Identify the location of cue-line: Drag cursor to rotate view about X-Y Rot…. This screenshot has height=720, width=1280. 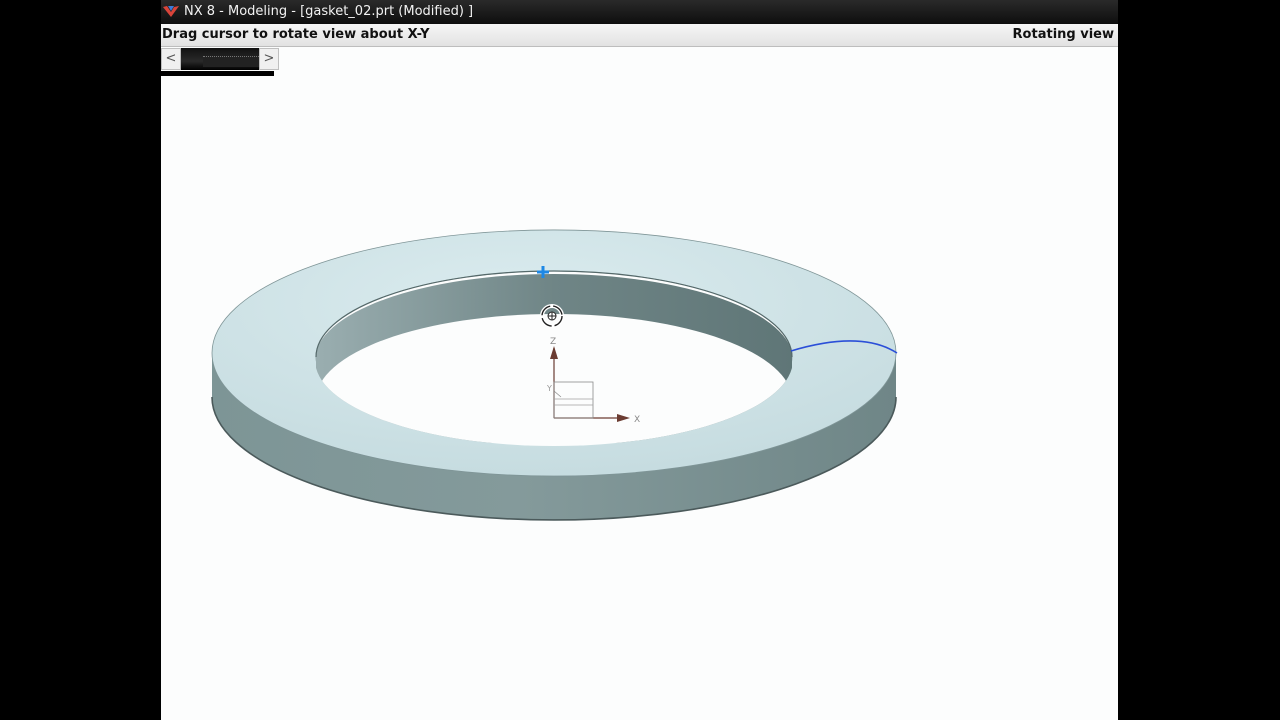
(639, 35).